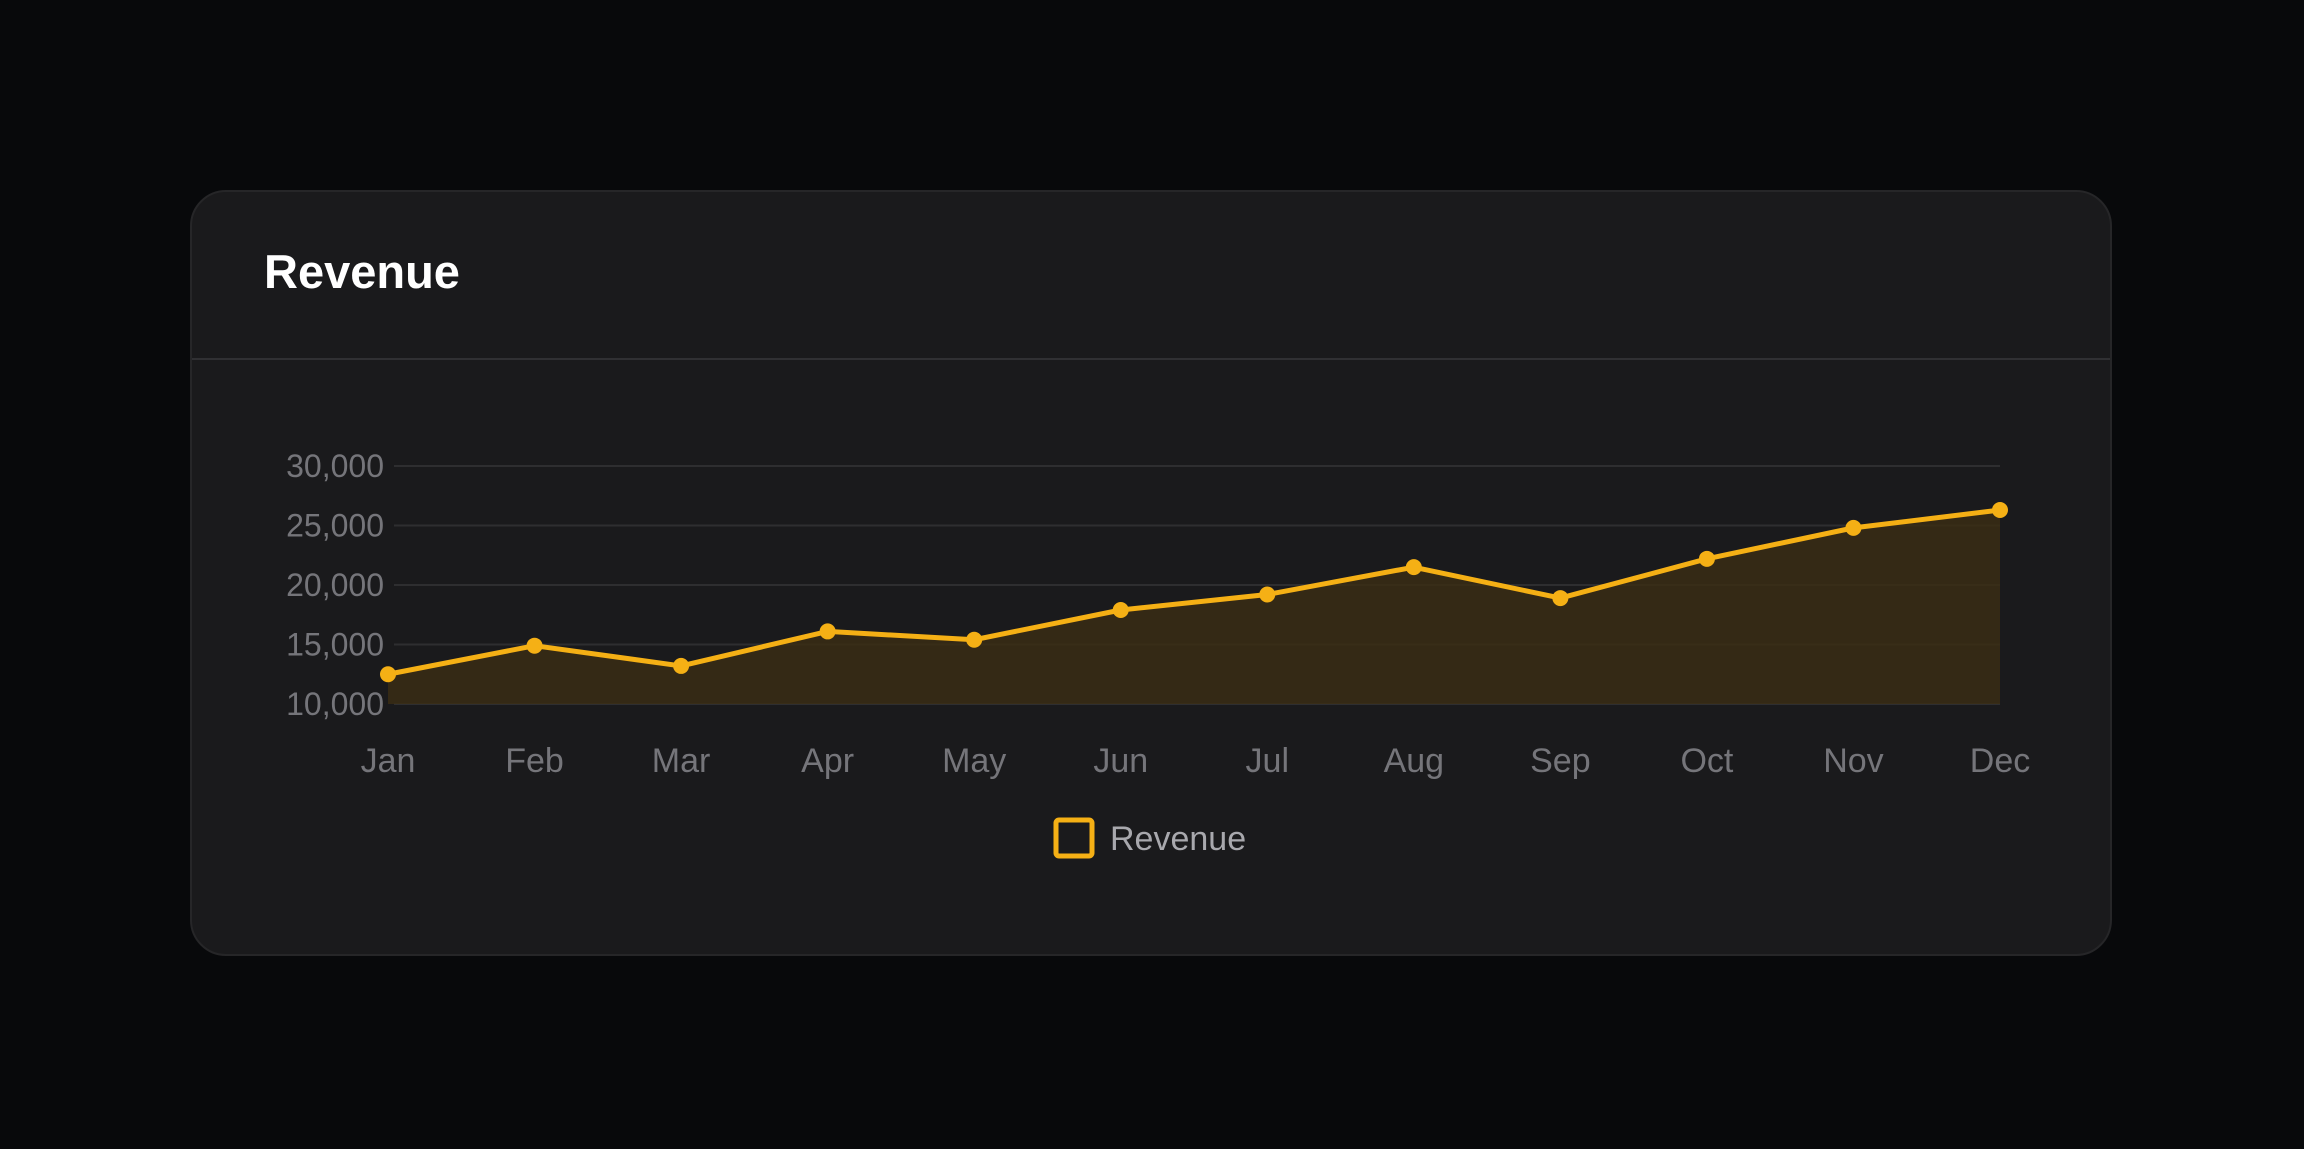 The height and width of the screenshot is (1149, 2304). What do you see at coordinates (388, 761) in the screenshot?
I see `x-tick-label: Jan` at bounding box center [388, 761].